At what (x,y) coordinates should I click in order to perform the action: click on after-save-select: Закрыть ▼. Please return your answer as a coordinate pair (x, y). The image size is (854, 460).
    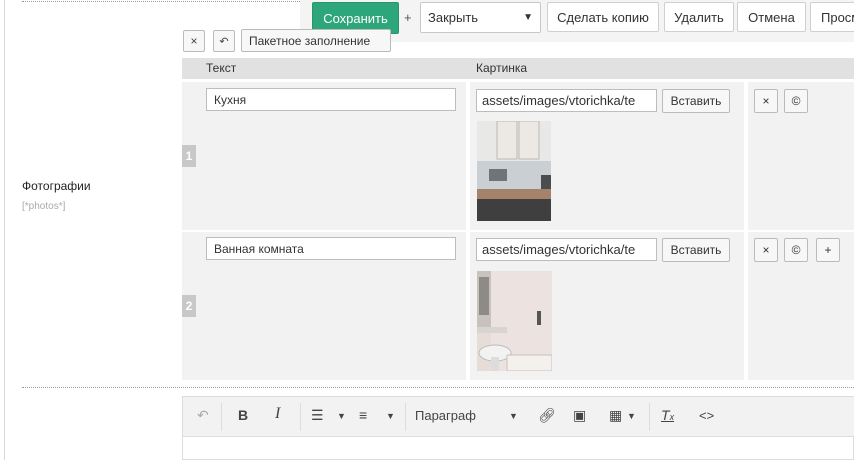
    Looking at the image, I should click on (480, 17).